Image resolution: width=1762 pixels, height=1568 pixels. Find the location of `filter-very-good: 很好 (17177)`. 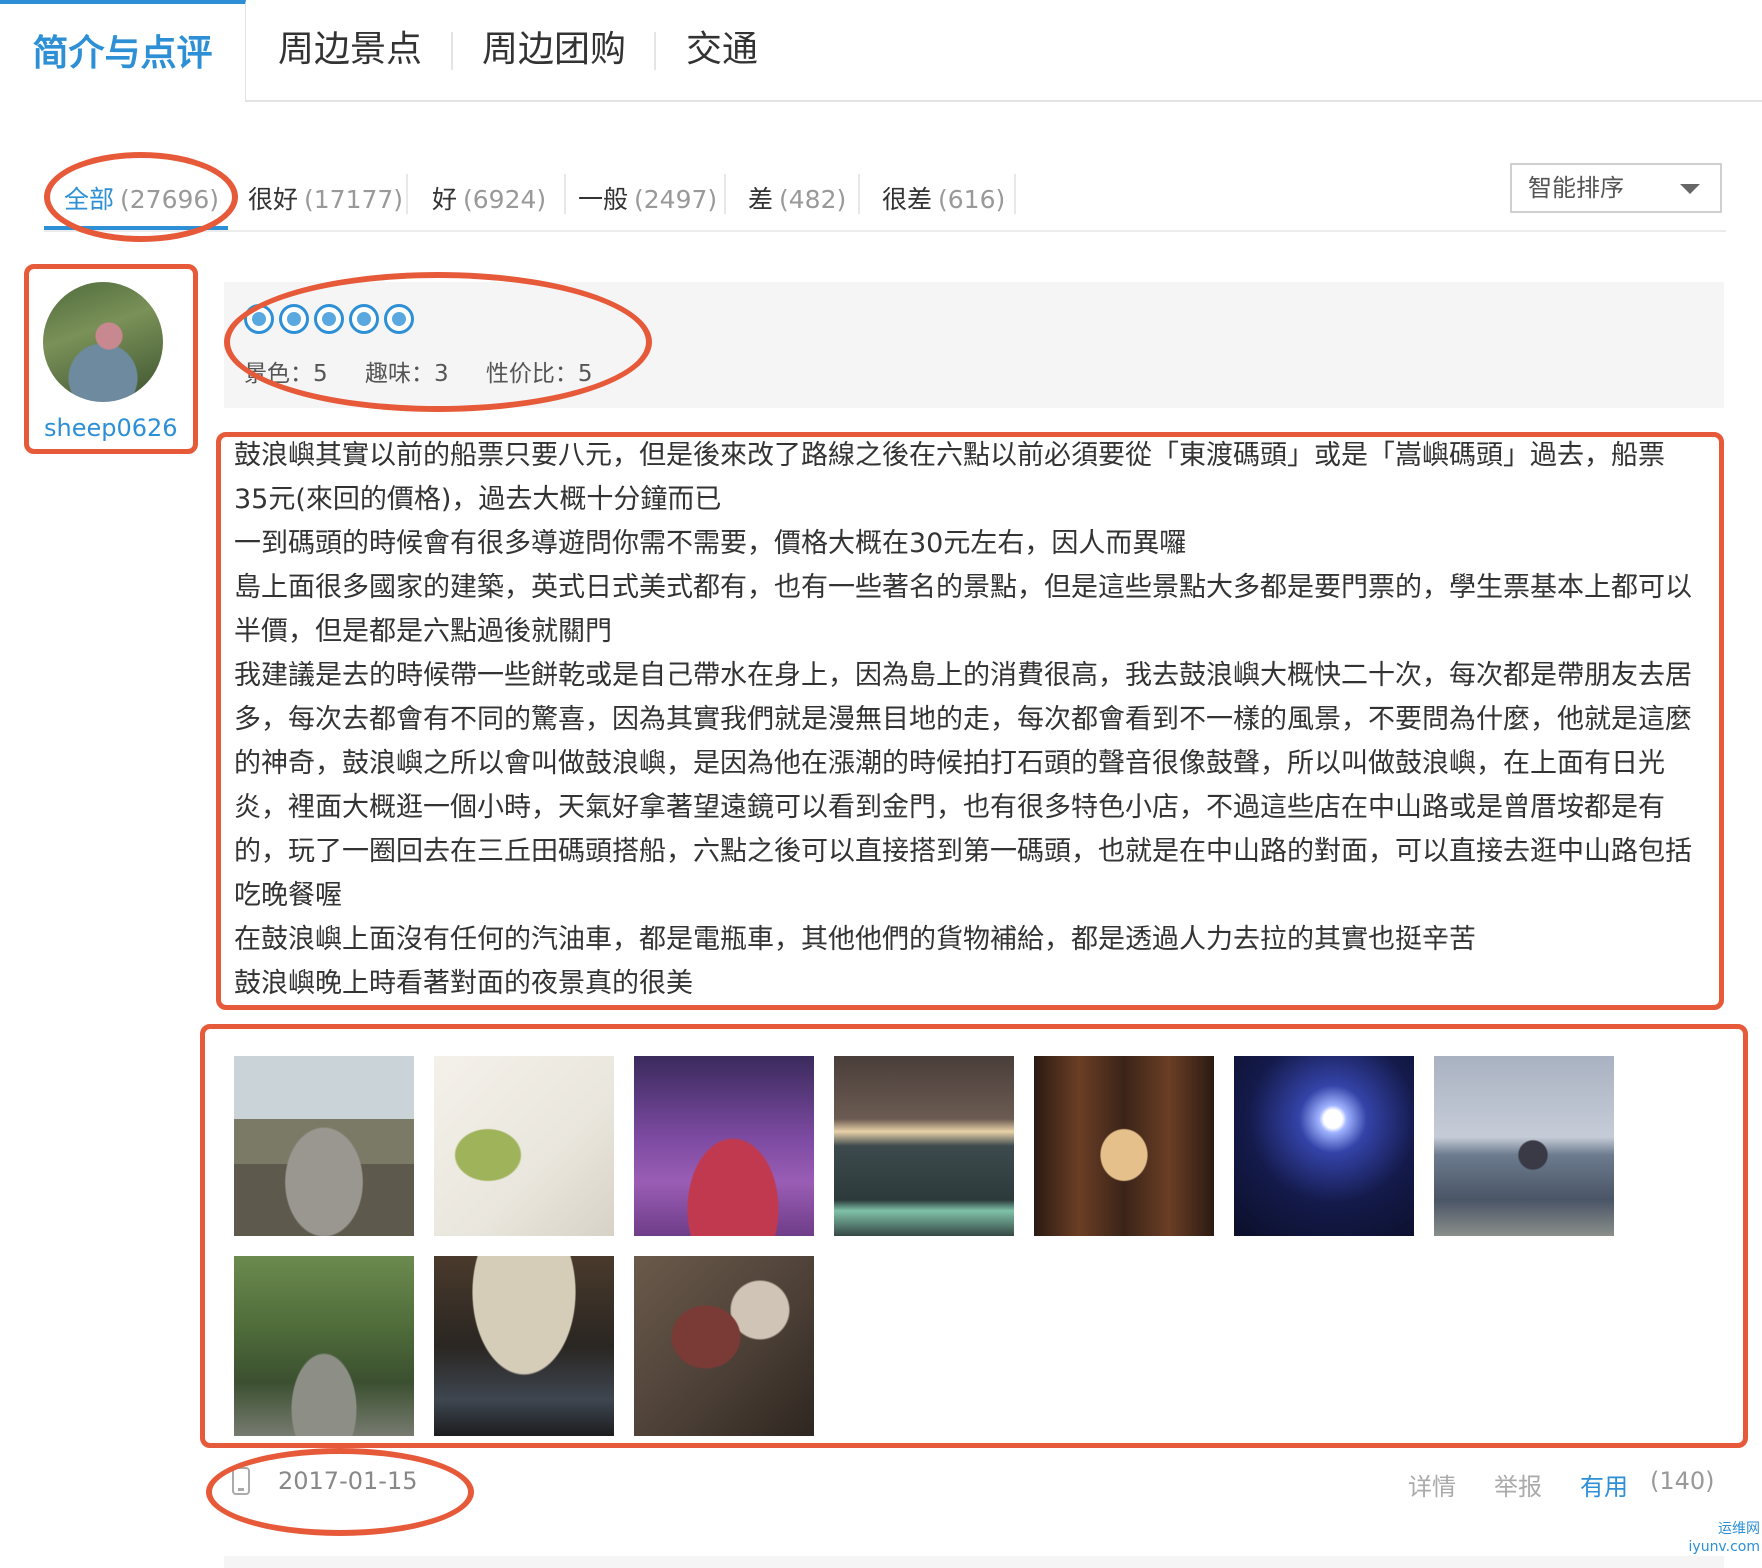

filter-very-good: 很好 (17177) is located at coordinates (325, 198).